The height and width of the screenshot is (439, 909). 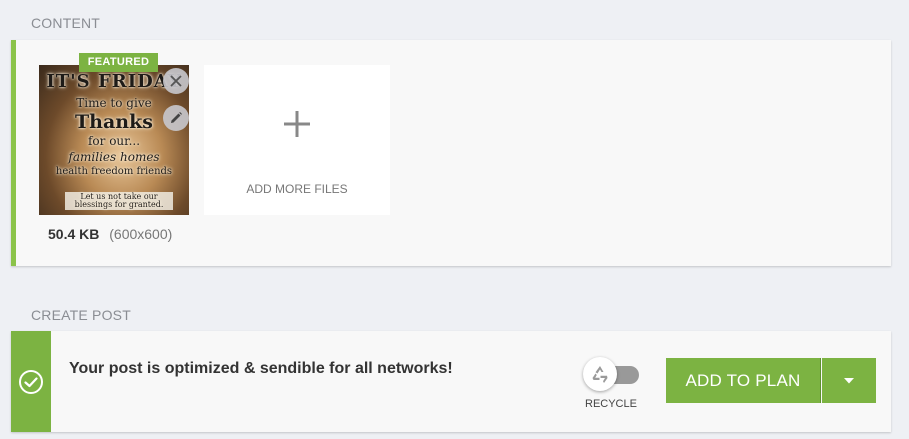 What do you see at coordinates (611, 404) in the screenshot?
I see `recycle-label: RECYCLE` at bounding box center [611, 404].